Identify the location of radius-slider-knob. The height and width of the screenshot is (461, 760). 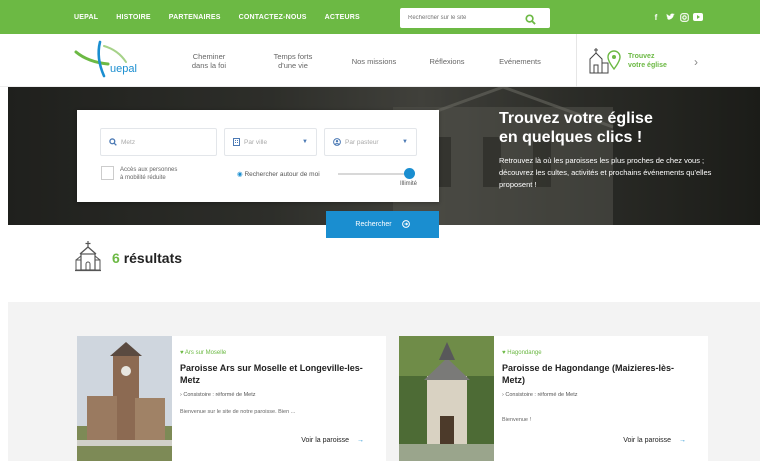
(409, 173).